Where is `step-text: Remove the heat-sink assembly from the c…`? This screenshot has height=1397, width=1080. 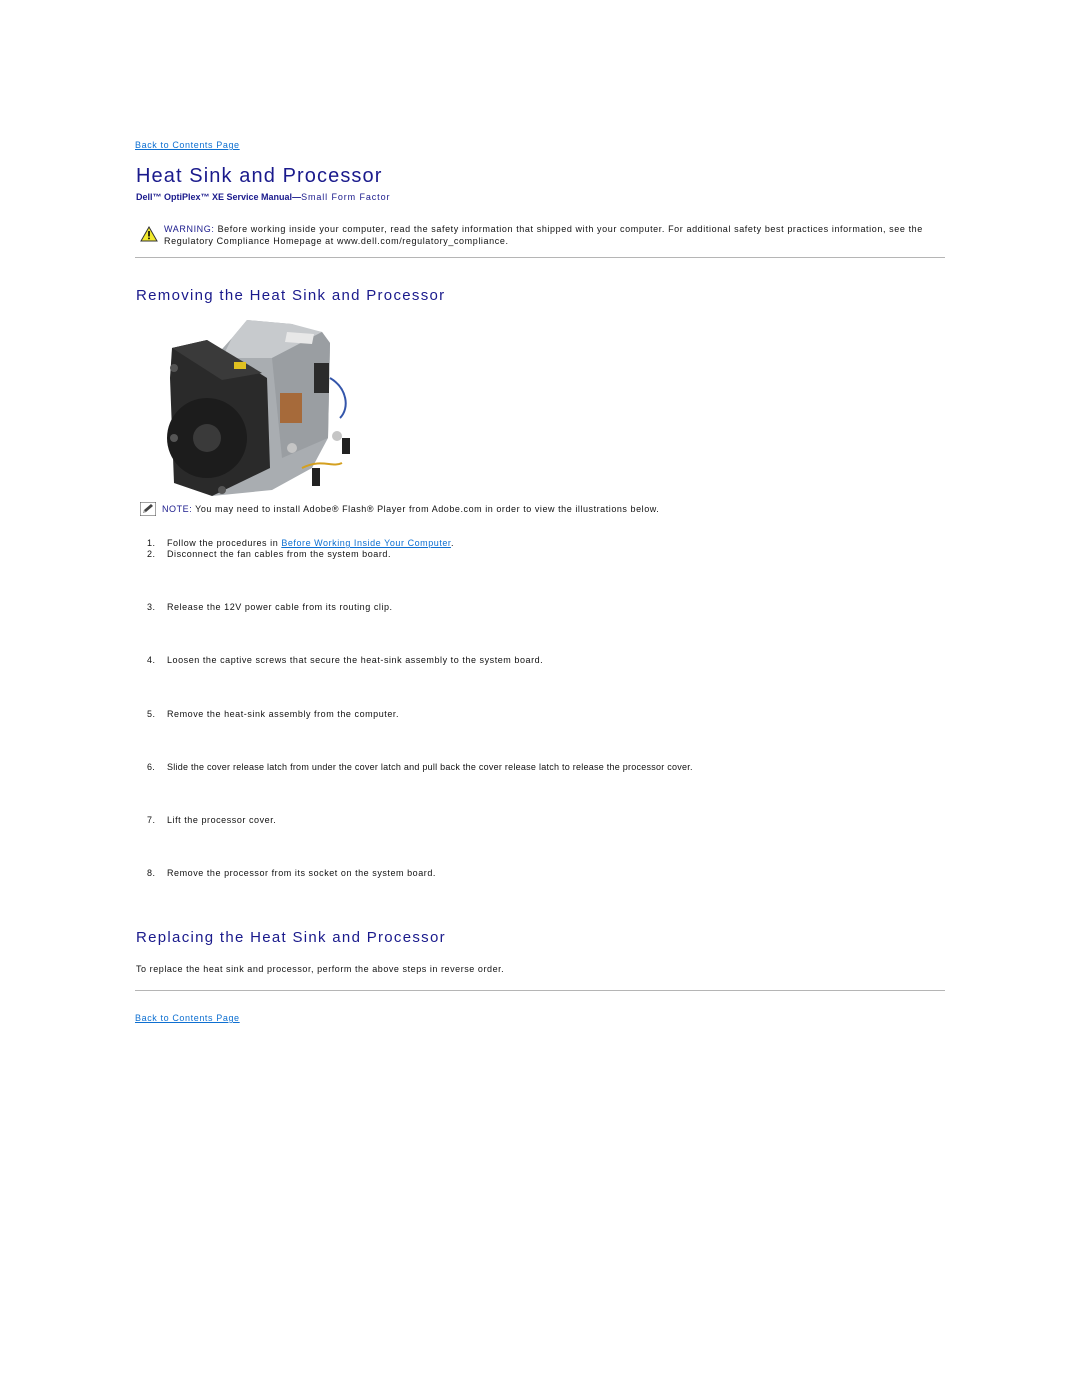
step-text: Remove the heat-sink assembly from the c… is located at coordinates (283, 714).